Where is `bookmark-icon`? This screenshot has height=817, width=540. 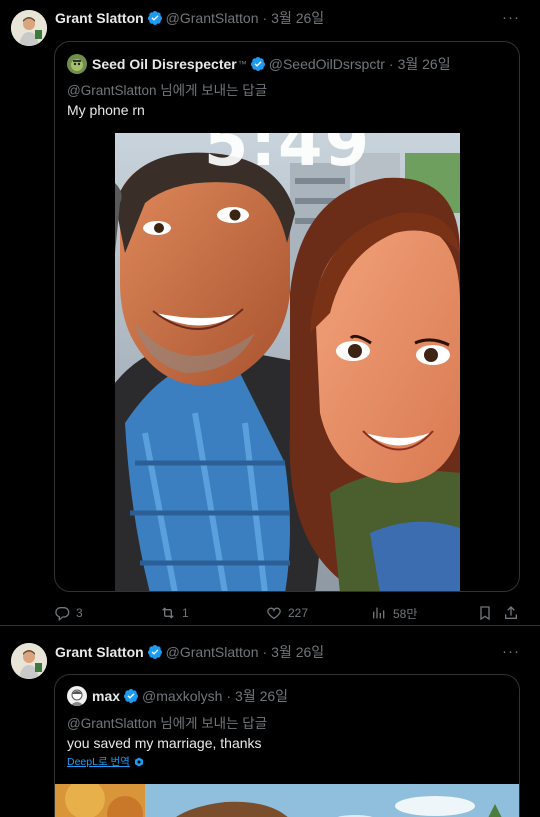
bookmark-icon is located at coordinates (485, 613).